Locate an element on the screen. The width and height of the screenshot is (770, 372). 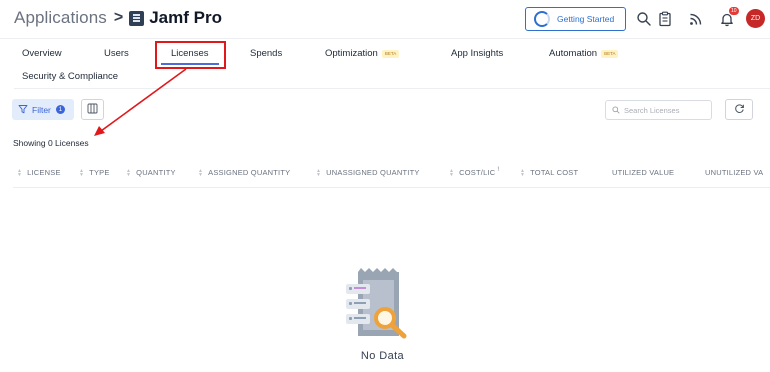
progress-ring-icon is located at coordinates (542, 19).